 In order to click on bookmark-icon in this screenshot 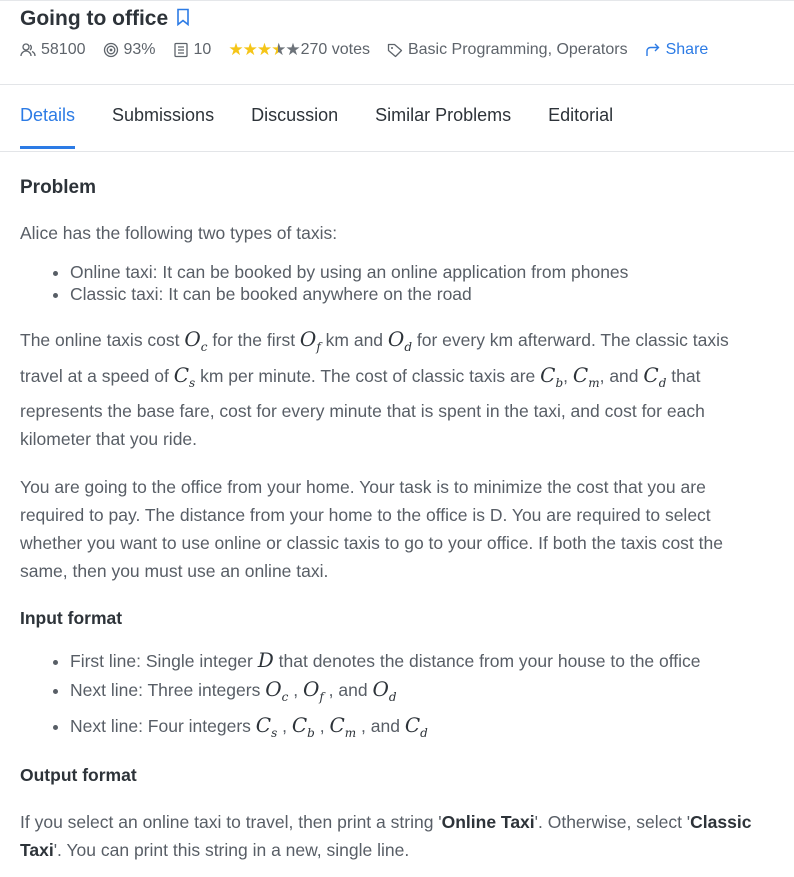, I will do `click(179, 19)`.